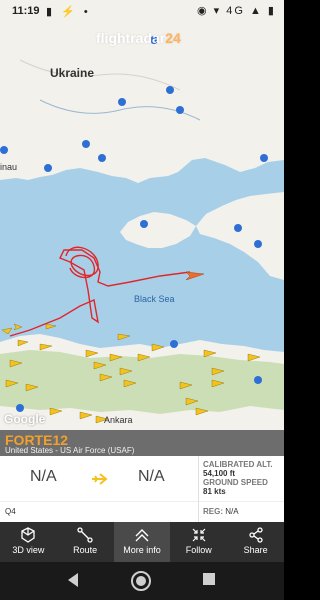 The image size is (320, 600). I want to click on share-button: Share, so click(255, 542).